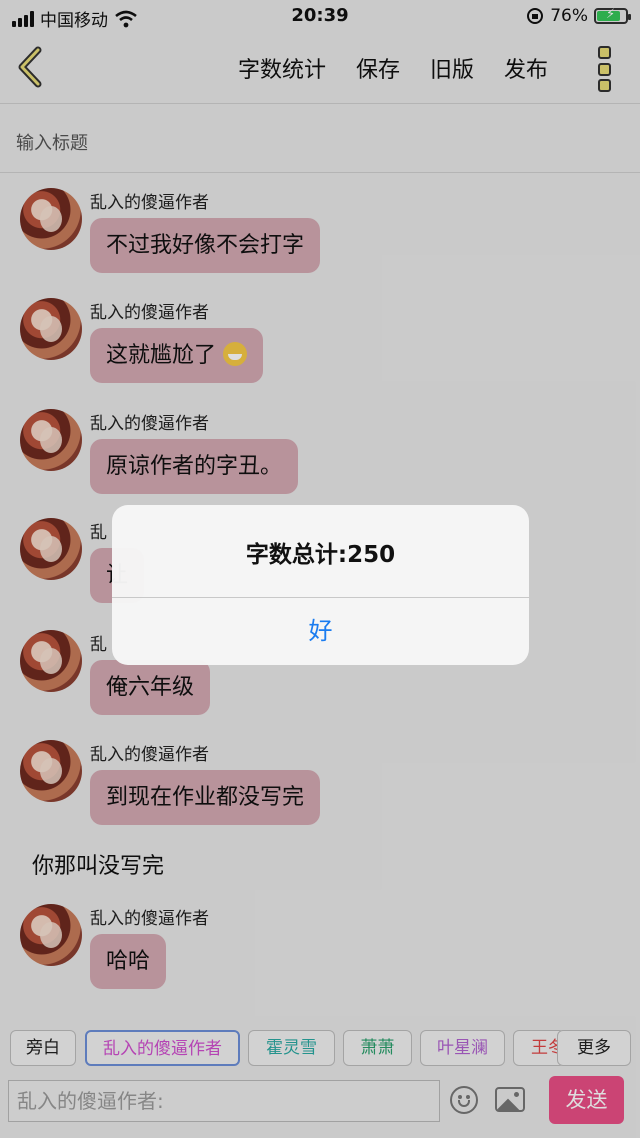 The width and height of the screenshot is (640, 1138). Describe the element at coordinates (320, 631) in the screenshot. I see `alert-ok-button: 好` at that location.